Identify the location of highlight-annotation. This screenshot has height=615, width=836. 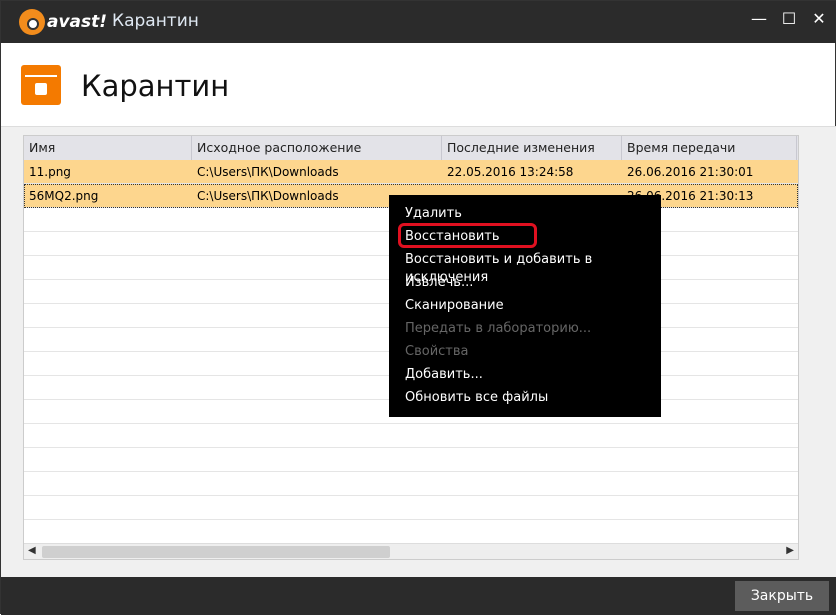
(467, 235).